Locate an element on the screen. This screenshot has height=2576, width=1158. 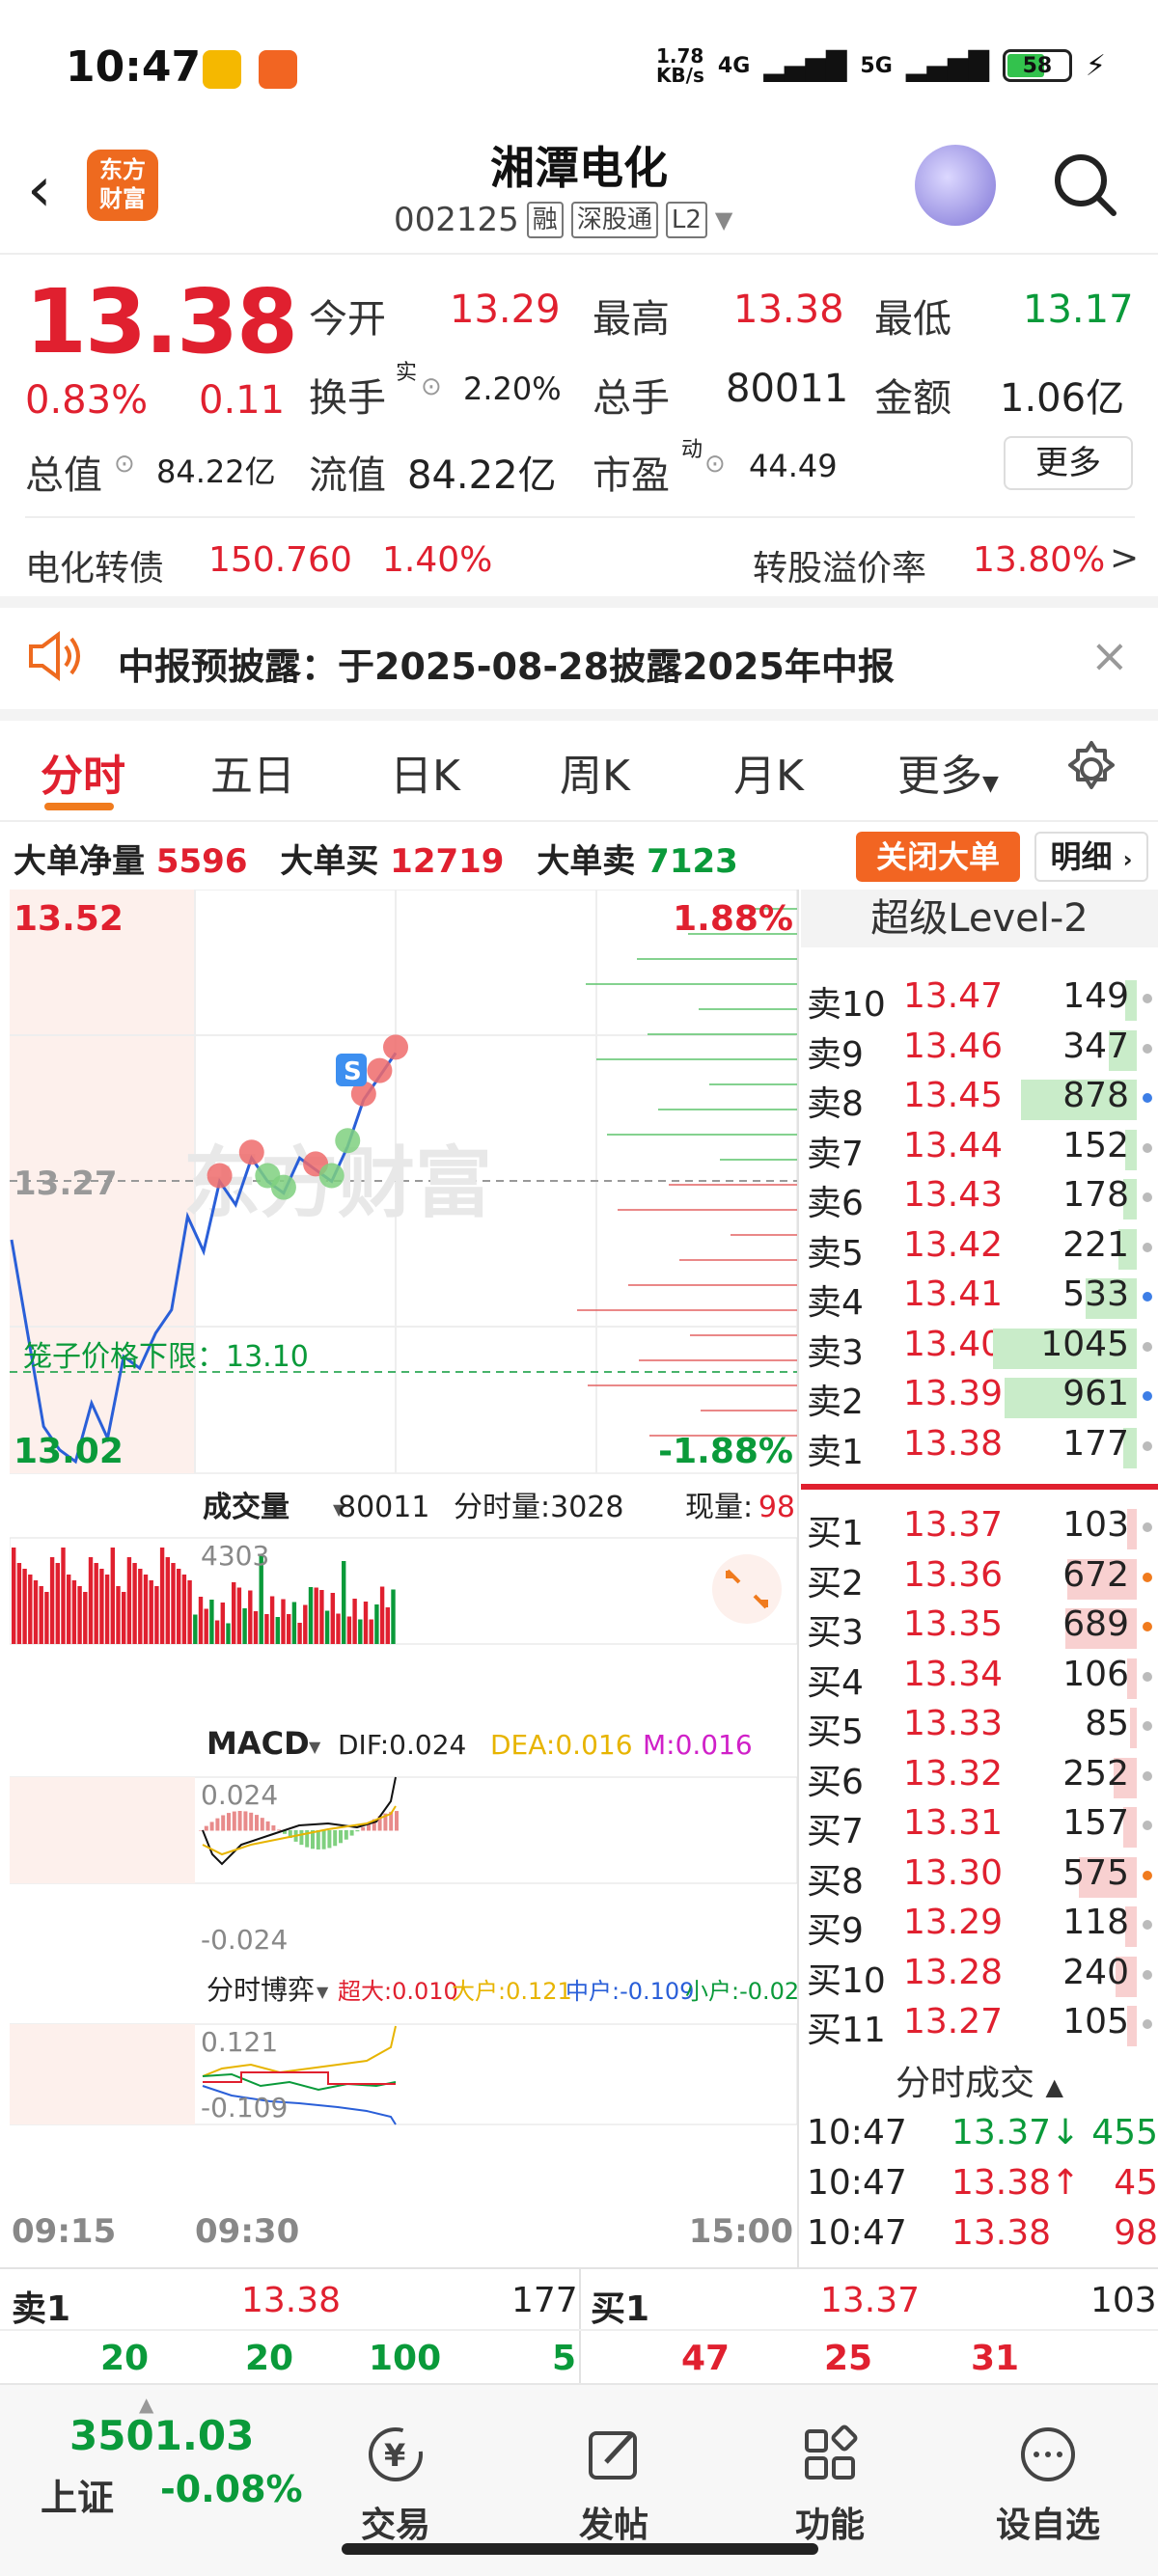
pct-bottom-label: -1.88% is located at coordinates (725, 1451).